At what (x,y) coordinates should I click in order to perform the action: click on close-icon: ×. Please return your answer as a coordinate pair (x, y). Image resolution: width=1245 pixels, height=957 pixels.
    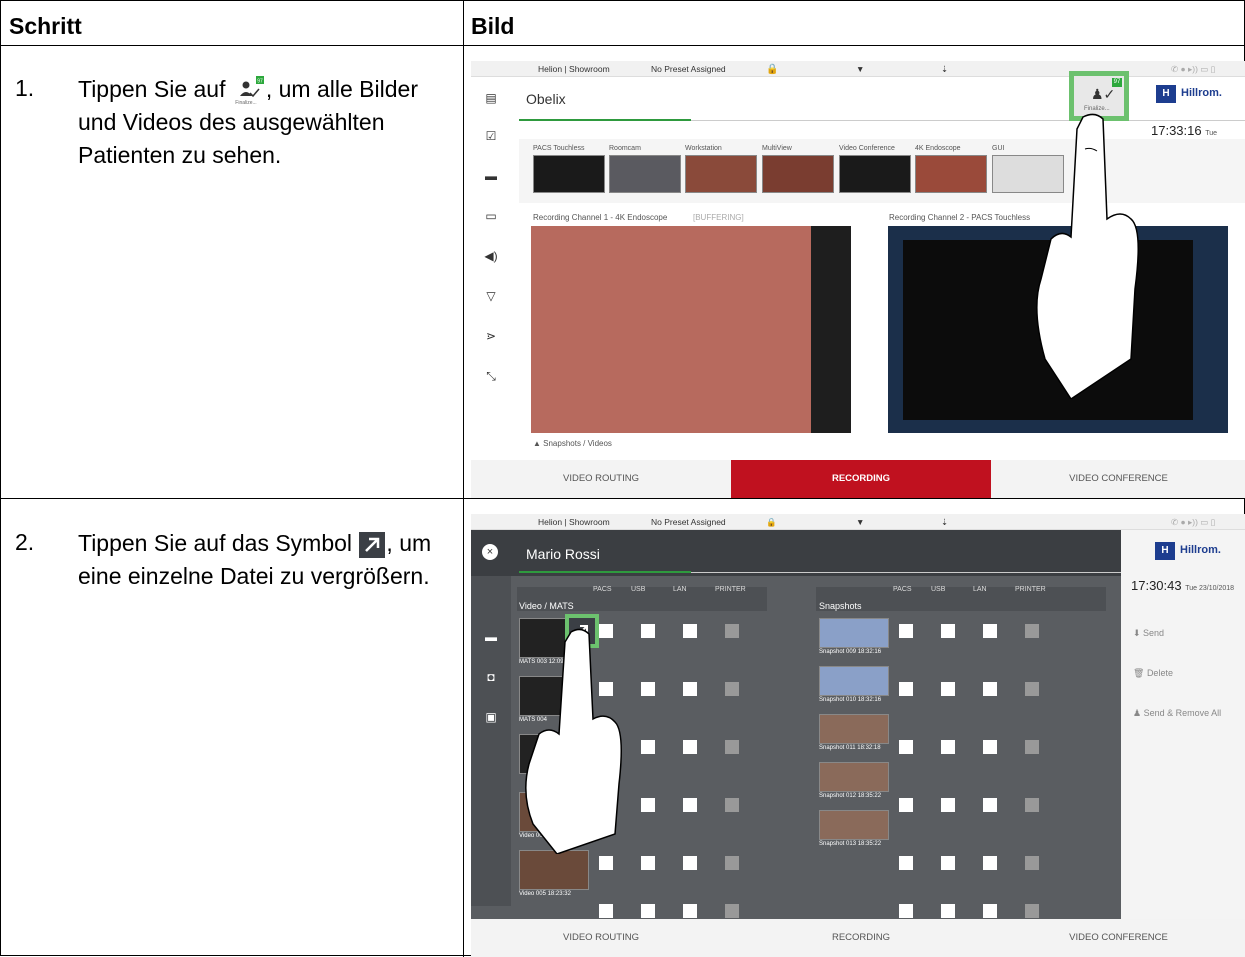
    Looking at the image, I should click on (490, 552).